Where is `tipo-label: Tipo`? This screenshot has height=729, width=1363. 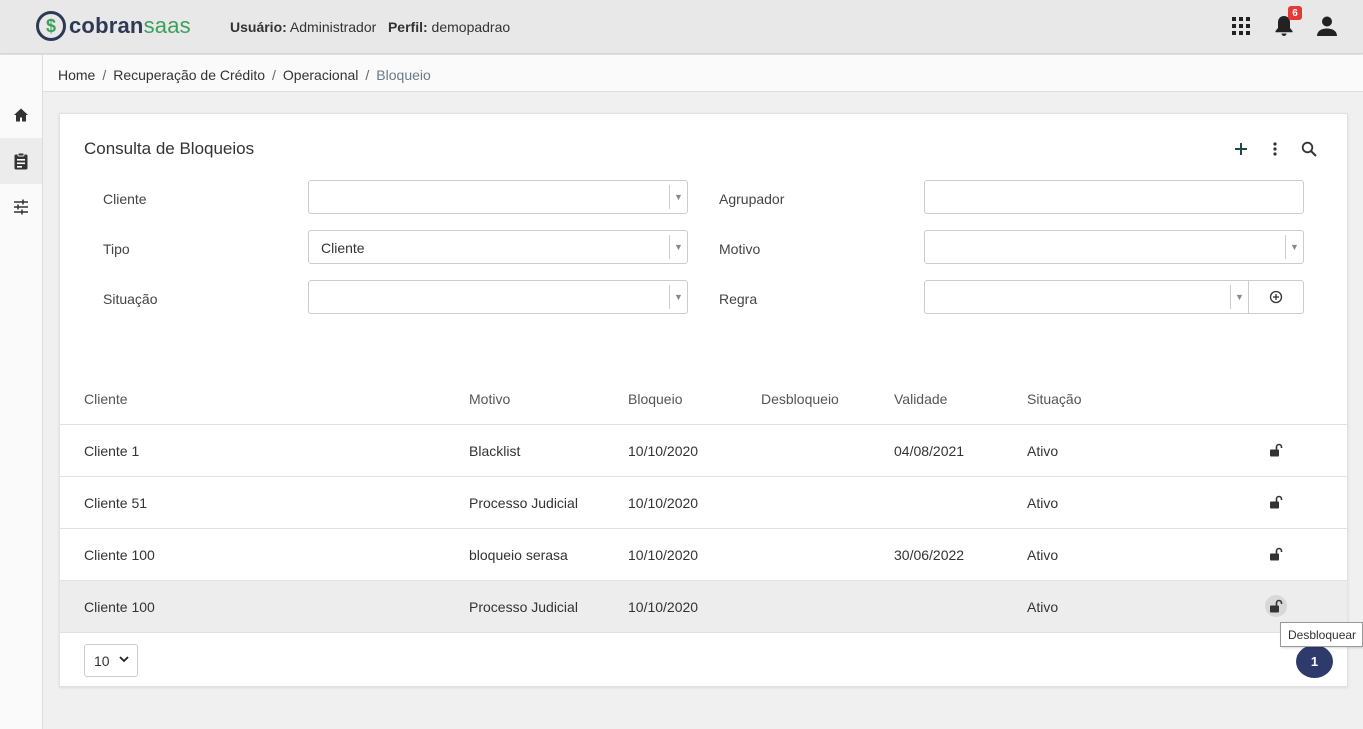
tipo-label: Tipo is located at coordinates (116, 249).